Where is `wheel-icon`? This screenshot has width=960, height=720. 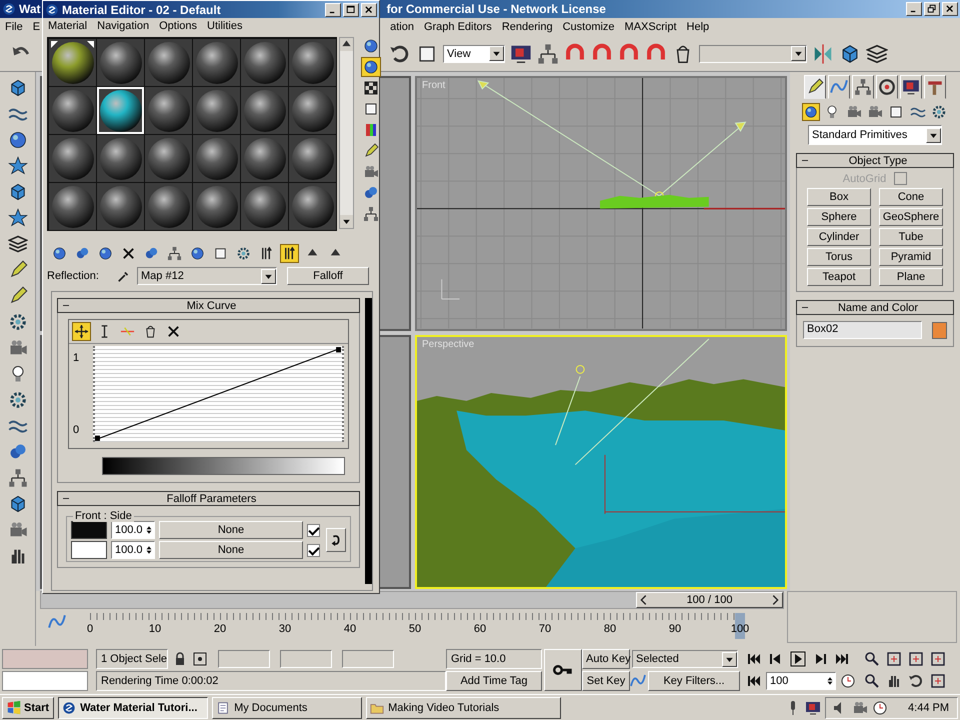
wheel-icon is located at coordinates (887, 87).